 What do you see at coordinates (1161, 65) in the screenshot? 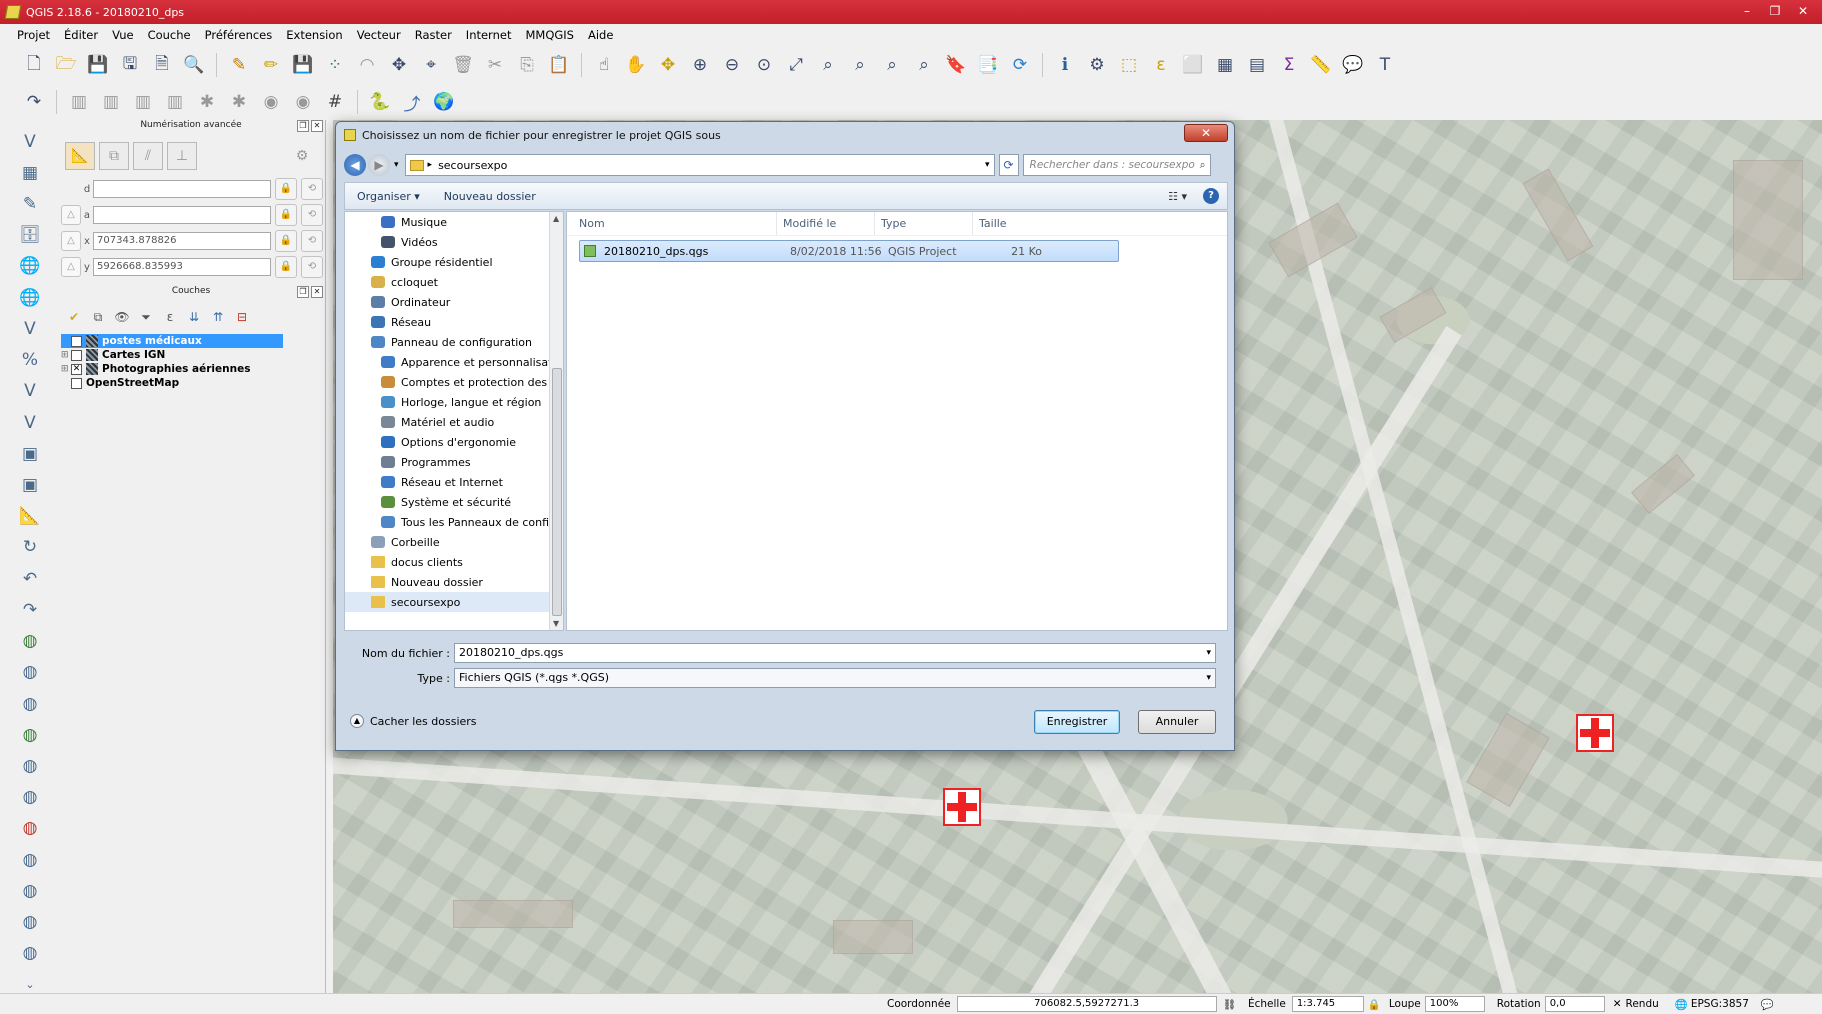
I see `select-by-expression-icon: ε` at bounding box center [1161, 65].